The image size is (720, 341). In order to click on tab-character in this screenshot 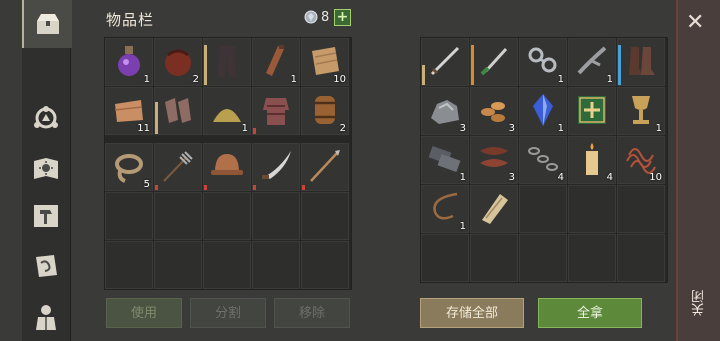, I will do `click(46, 317)`.